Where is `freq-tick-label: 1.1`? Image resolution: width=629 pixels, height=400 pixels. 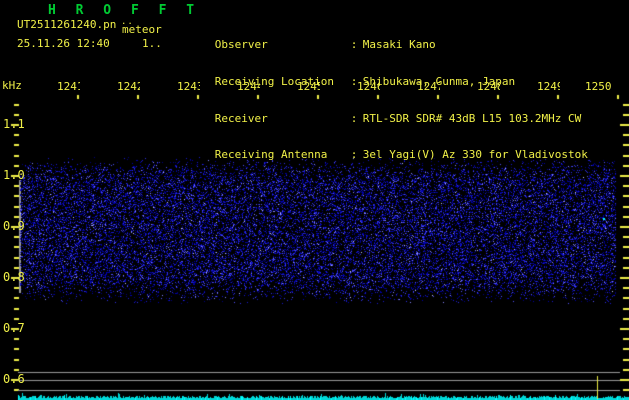 freq-tick-label: 1.1 is located at coordinates (14, 124).